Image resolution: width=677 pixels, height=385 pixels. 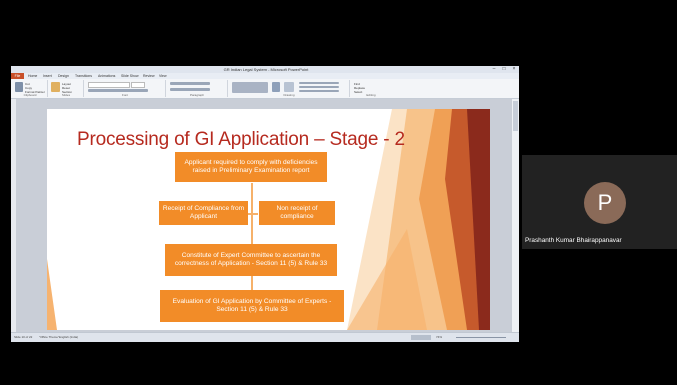 What do you see at coordinates (481, 337) in the screenshot?
I see `zoom-slider` at bounding box center [481, 337].